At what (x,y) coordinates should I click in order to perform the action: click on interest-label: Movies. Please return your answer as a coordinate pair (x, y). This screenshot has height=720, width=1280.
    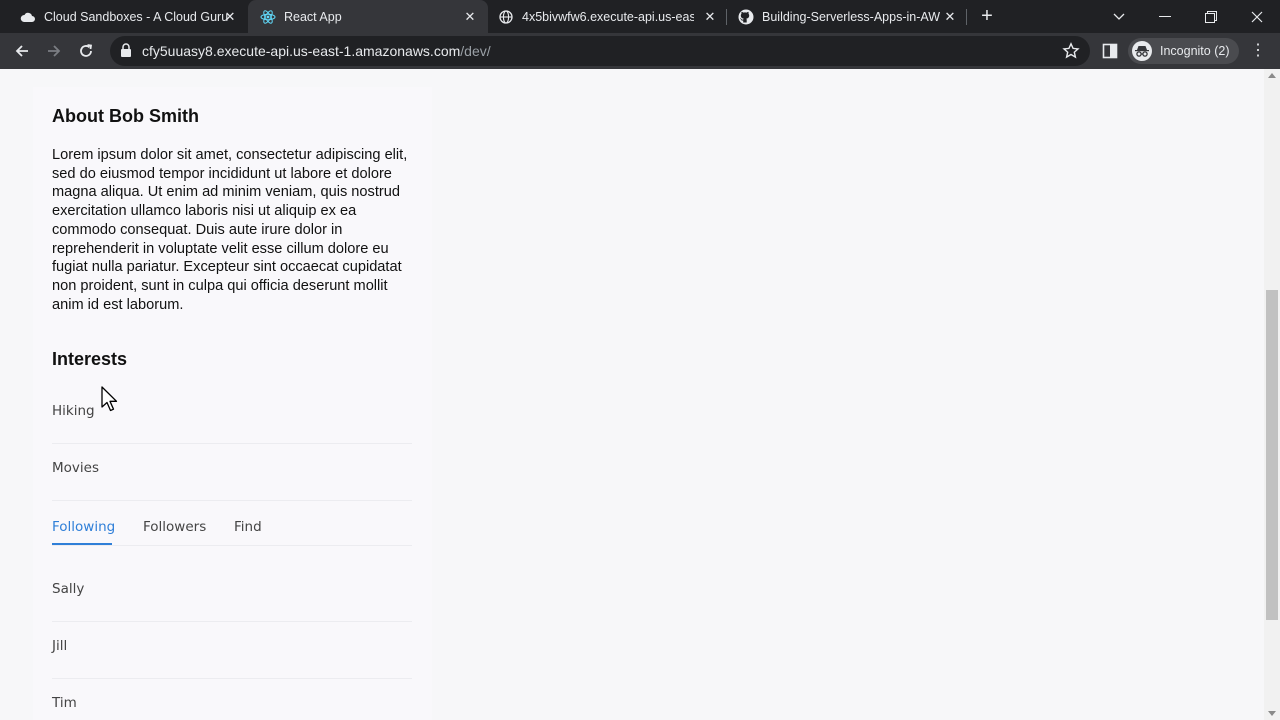
    Looking at the image, I should click on (75, 468).